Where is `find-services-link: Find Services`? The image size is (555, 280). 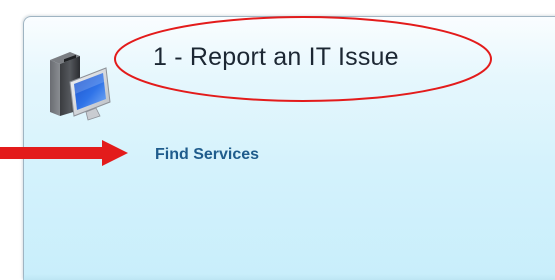
find-services-link: Find Services is located at coordinates (207, 155).